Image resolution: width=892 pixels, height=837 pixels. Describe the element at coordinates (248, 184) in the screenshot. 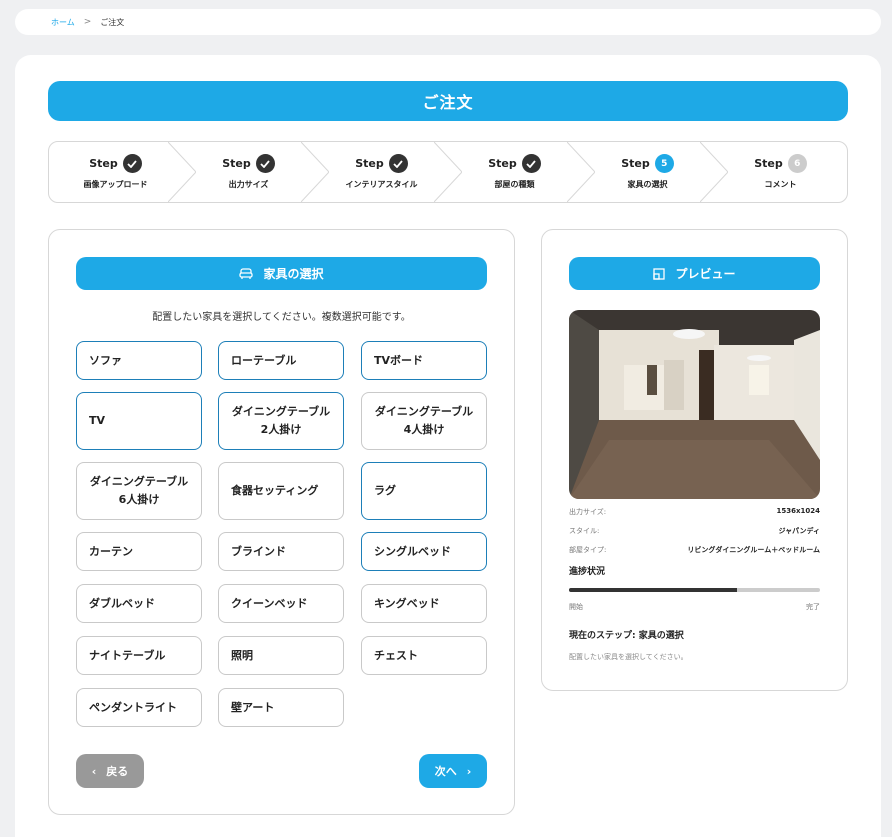

I see `step-label: 出力サイズ` at that location.